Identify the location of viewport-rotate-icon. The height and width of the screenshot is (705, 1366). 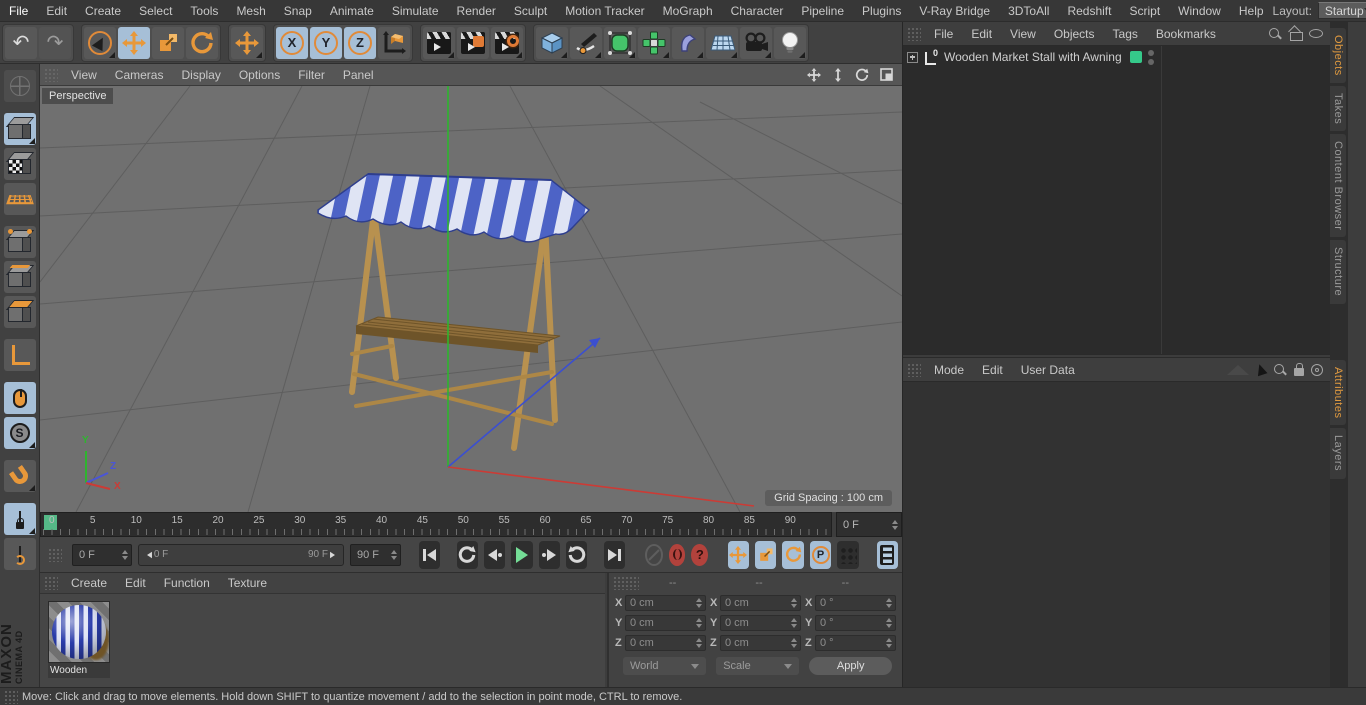
(862, 75).